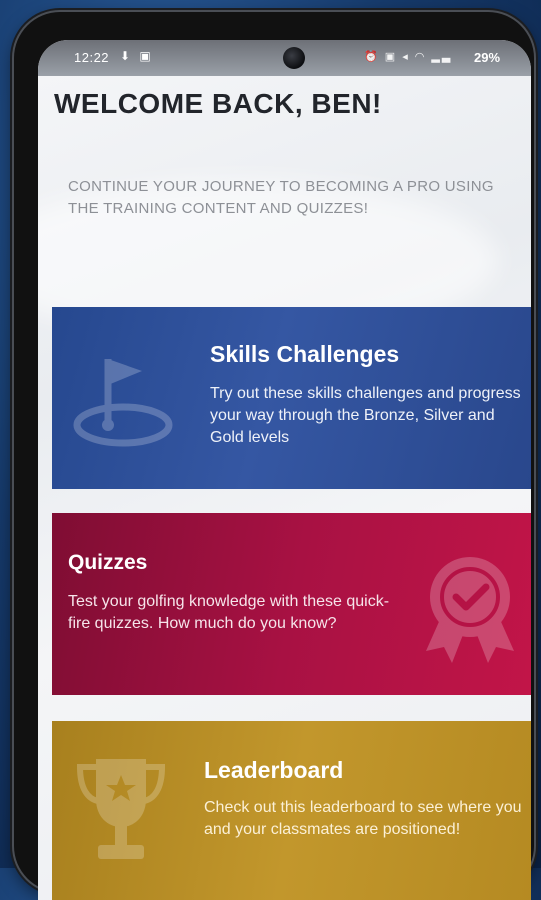 The image size is (541, 900). What do you see at coordinates (305, 354) in the screenshot?
I see `skills-title: Skills Challenges` at bounding box center [305, 354].